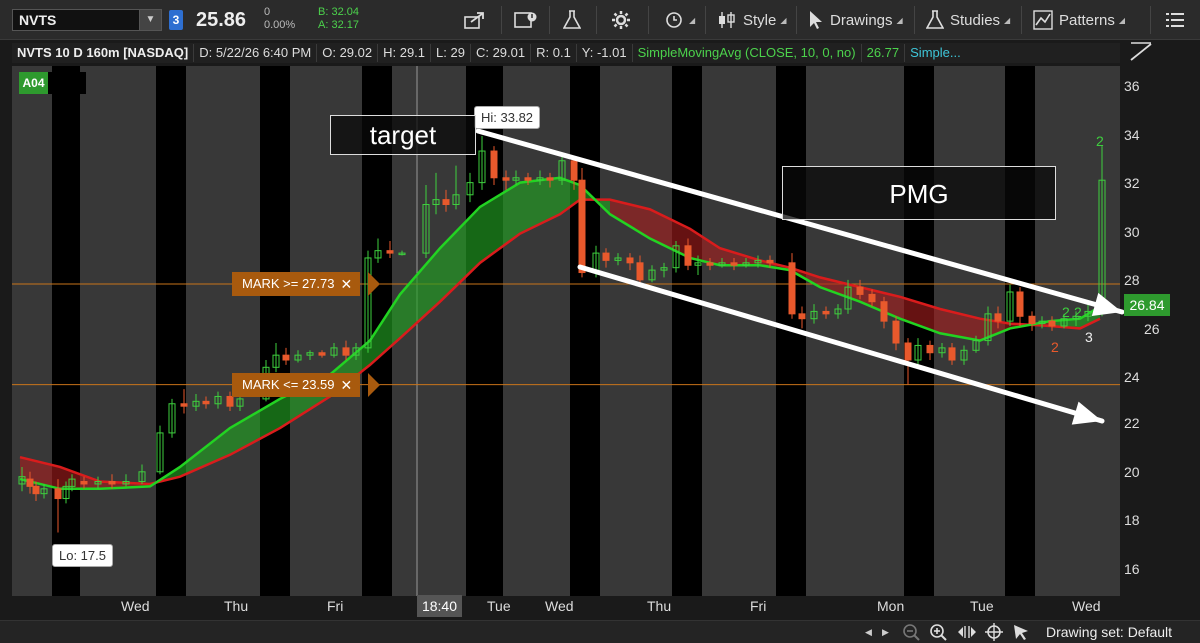  What do you see at coordinates (1141, 53) in the screenshot?
I see `drawing-tool-button` at bounding box center [1141, 53].